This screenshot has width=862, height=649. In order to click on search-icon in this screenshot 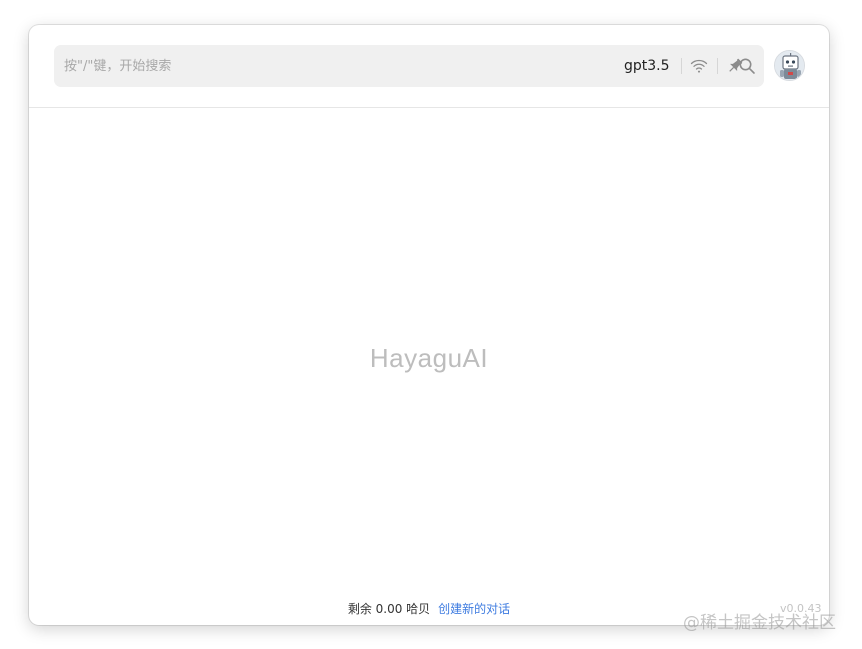, I will do `click(747, 66)`.